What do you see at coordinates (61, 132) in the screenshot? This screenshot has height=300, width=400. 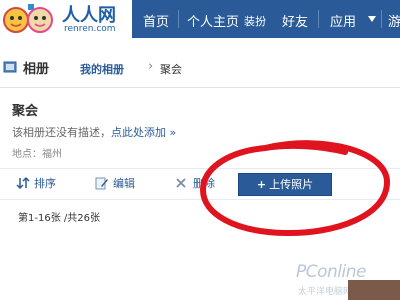 I see `description-text: 该相册还没有描述，` at bounding box center [61, 132].